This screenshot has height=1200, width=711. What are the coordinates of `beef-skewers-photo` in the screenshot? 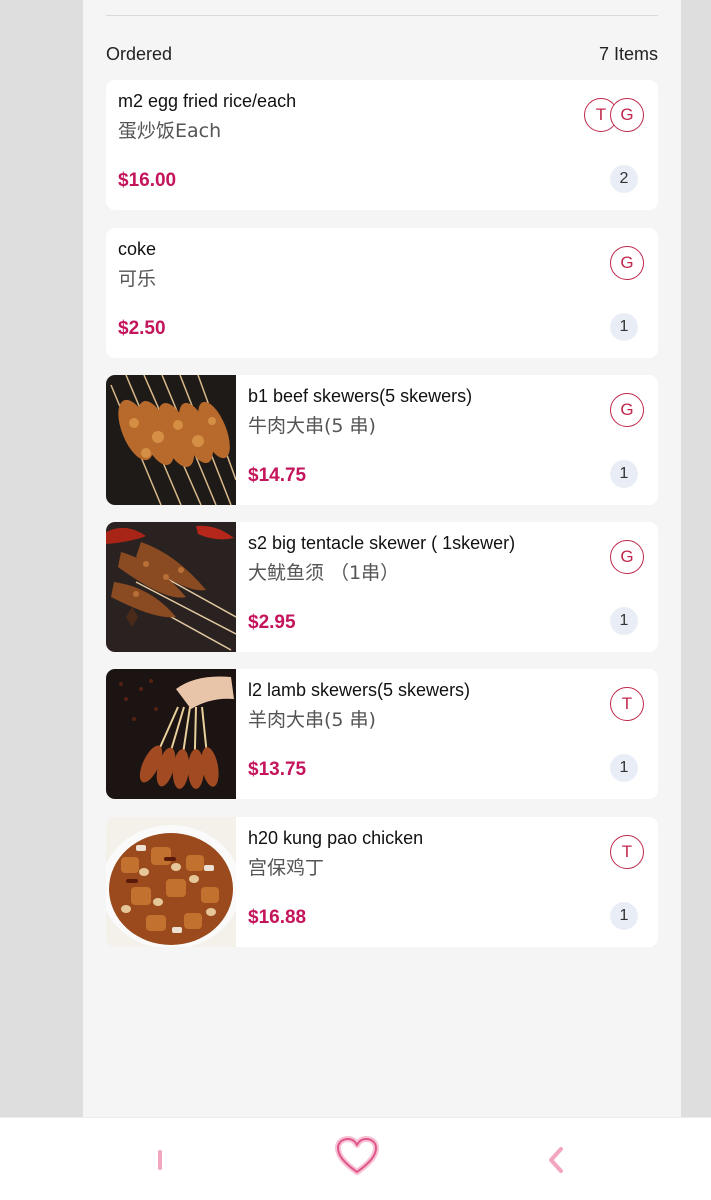 It's located at (171, 440).